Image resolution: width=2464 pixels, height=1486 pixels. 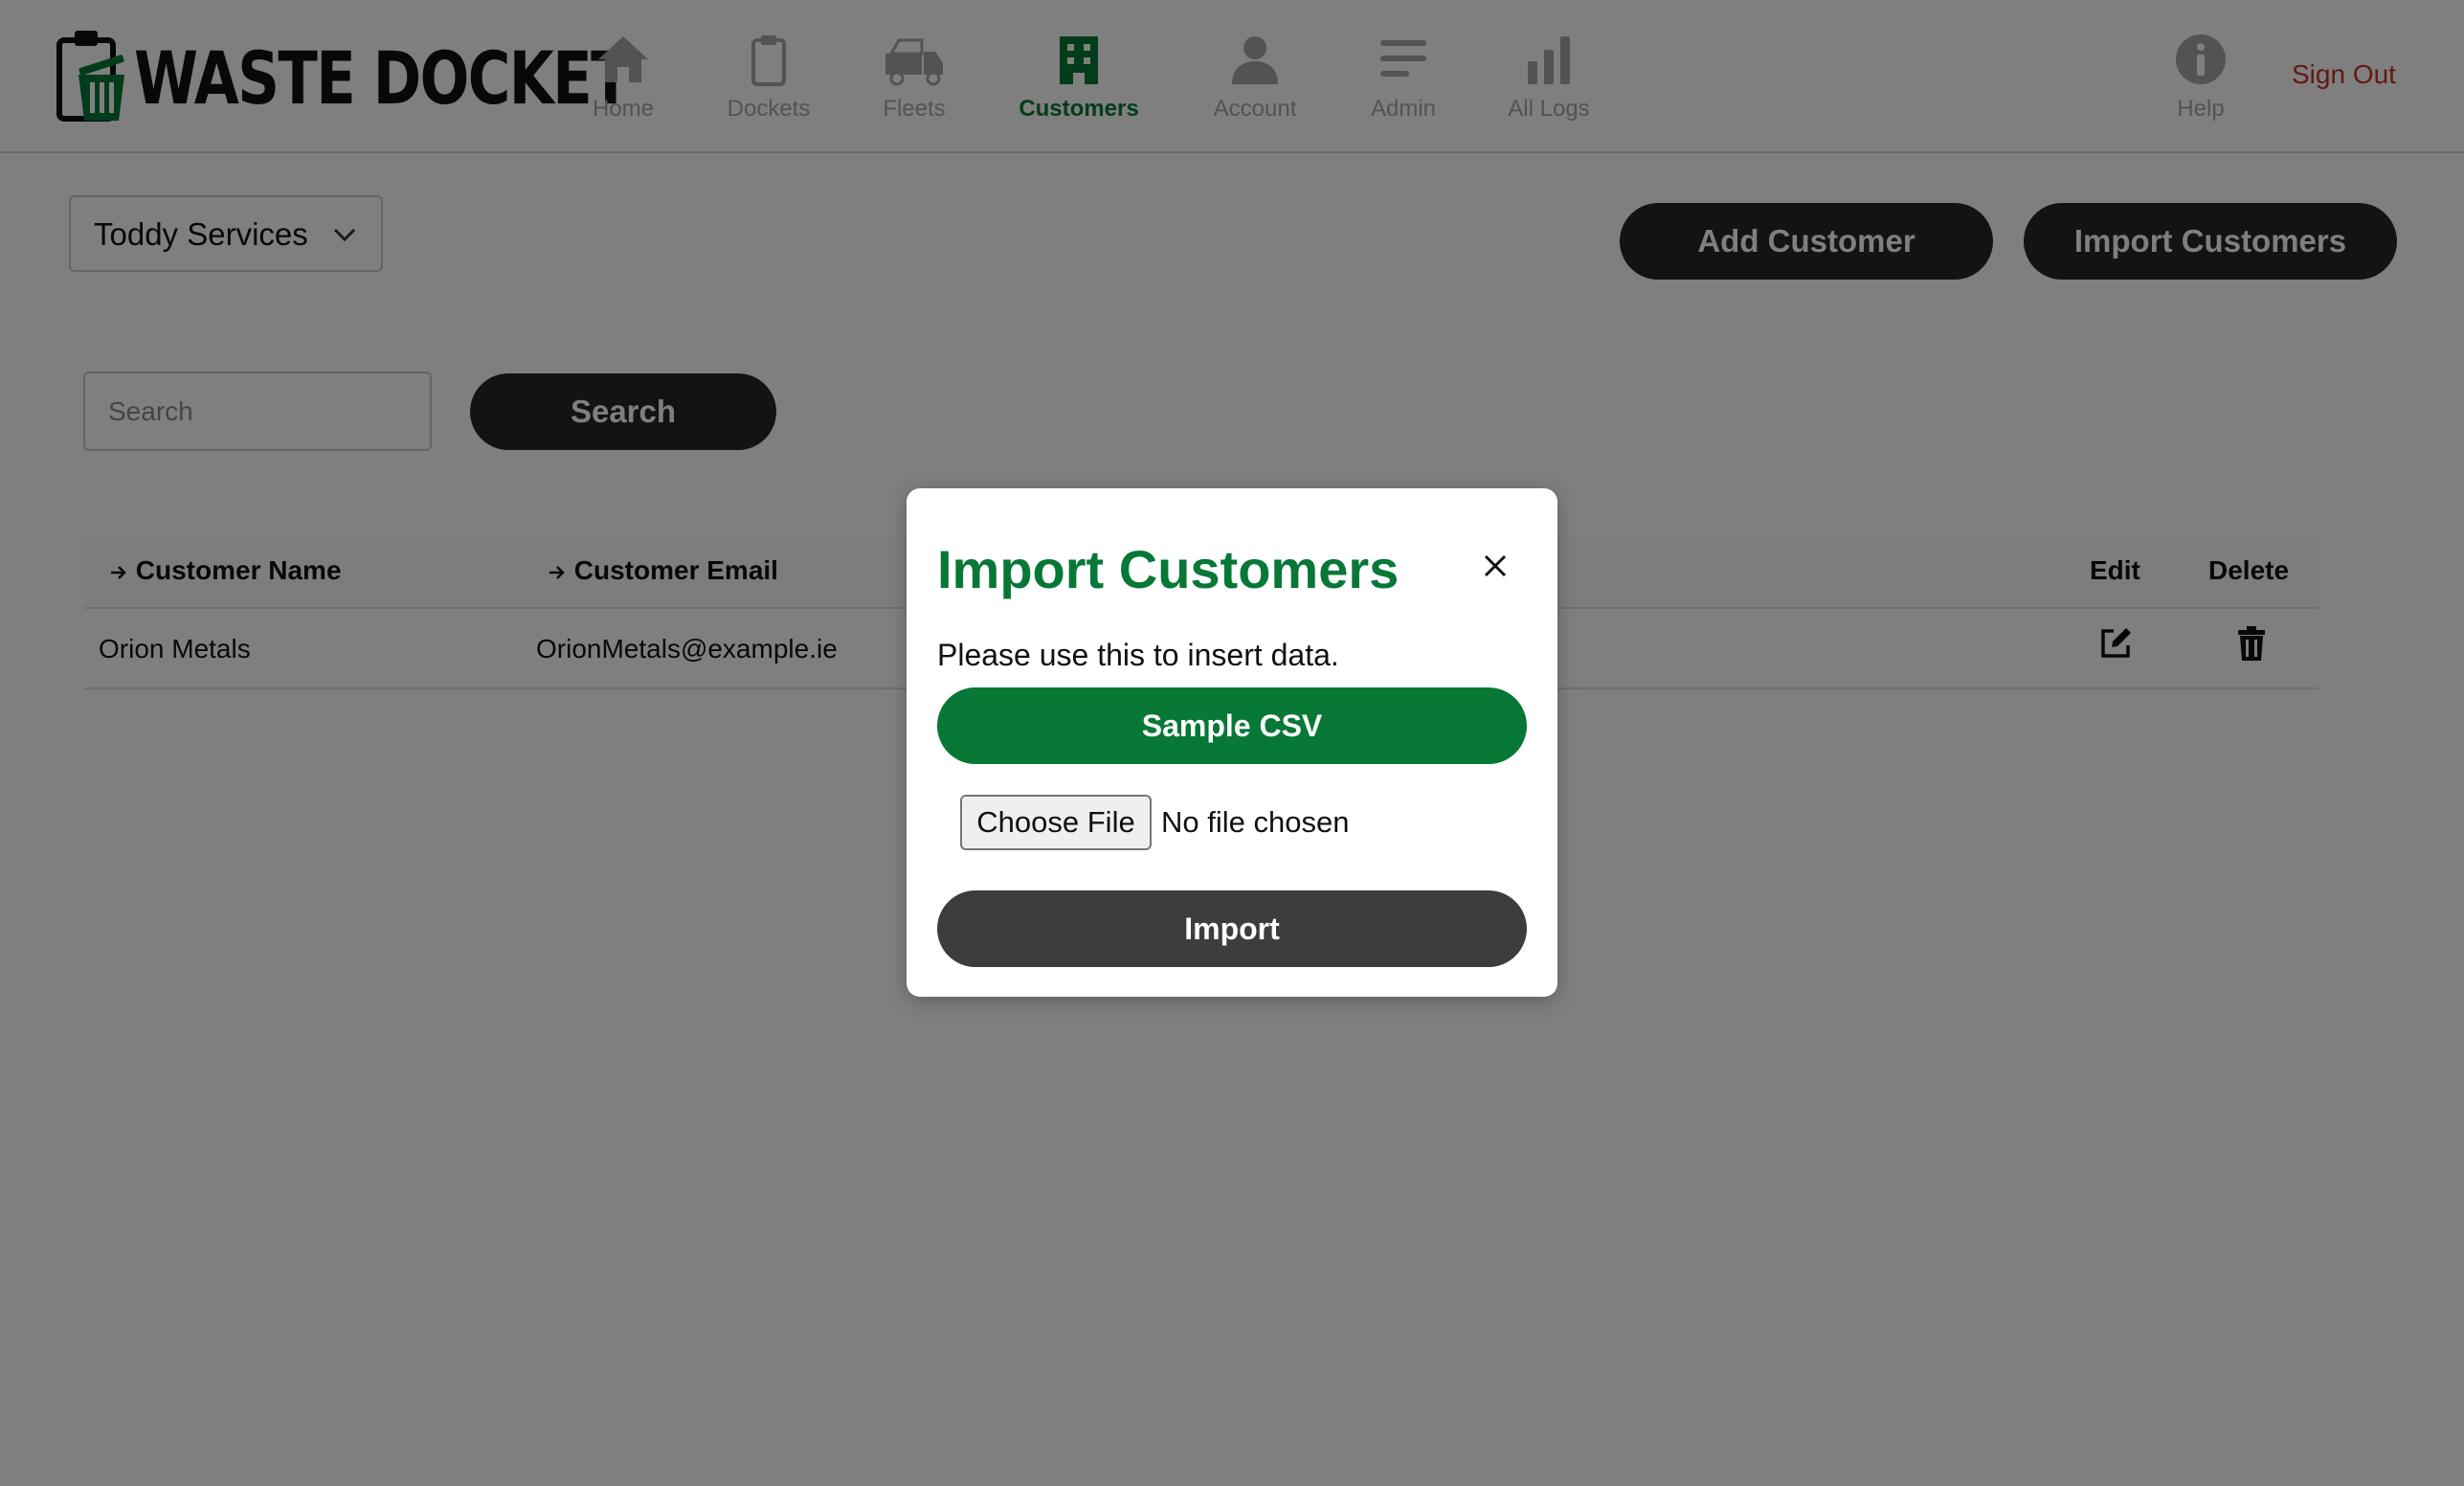 What do you see at coordinates (1138, 655) in the screenshot?
I see `modal-description: Please use this to insert data.` at bounding box center [1138, 655].